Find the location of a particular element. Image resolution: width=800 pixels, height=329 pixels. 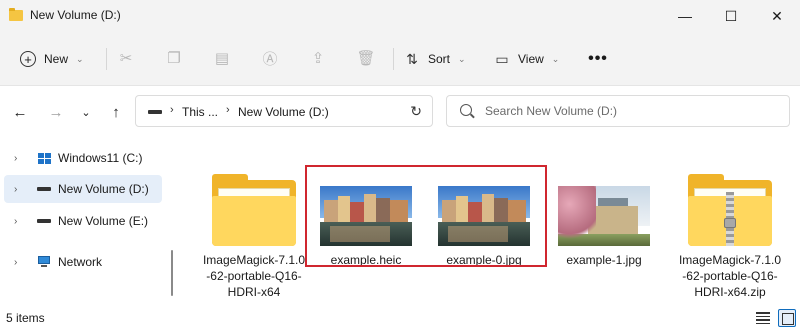

search-box is located at coordinates (618, 111).